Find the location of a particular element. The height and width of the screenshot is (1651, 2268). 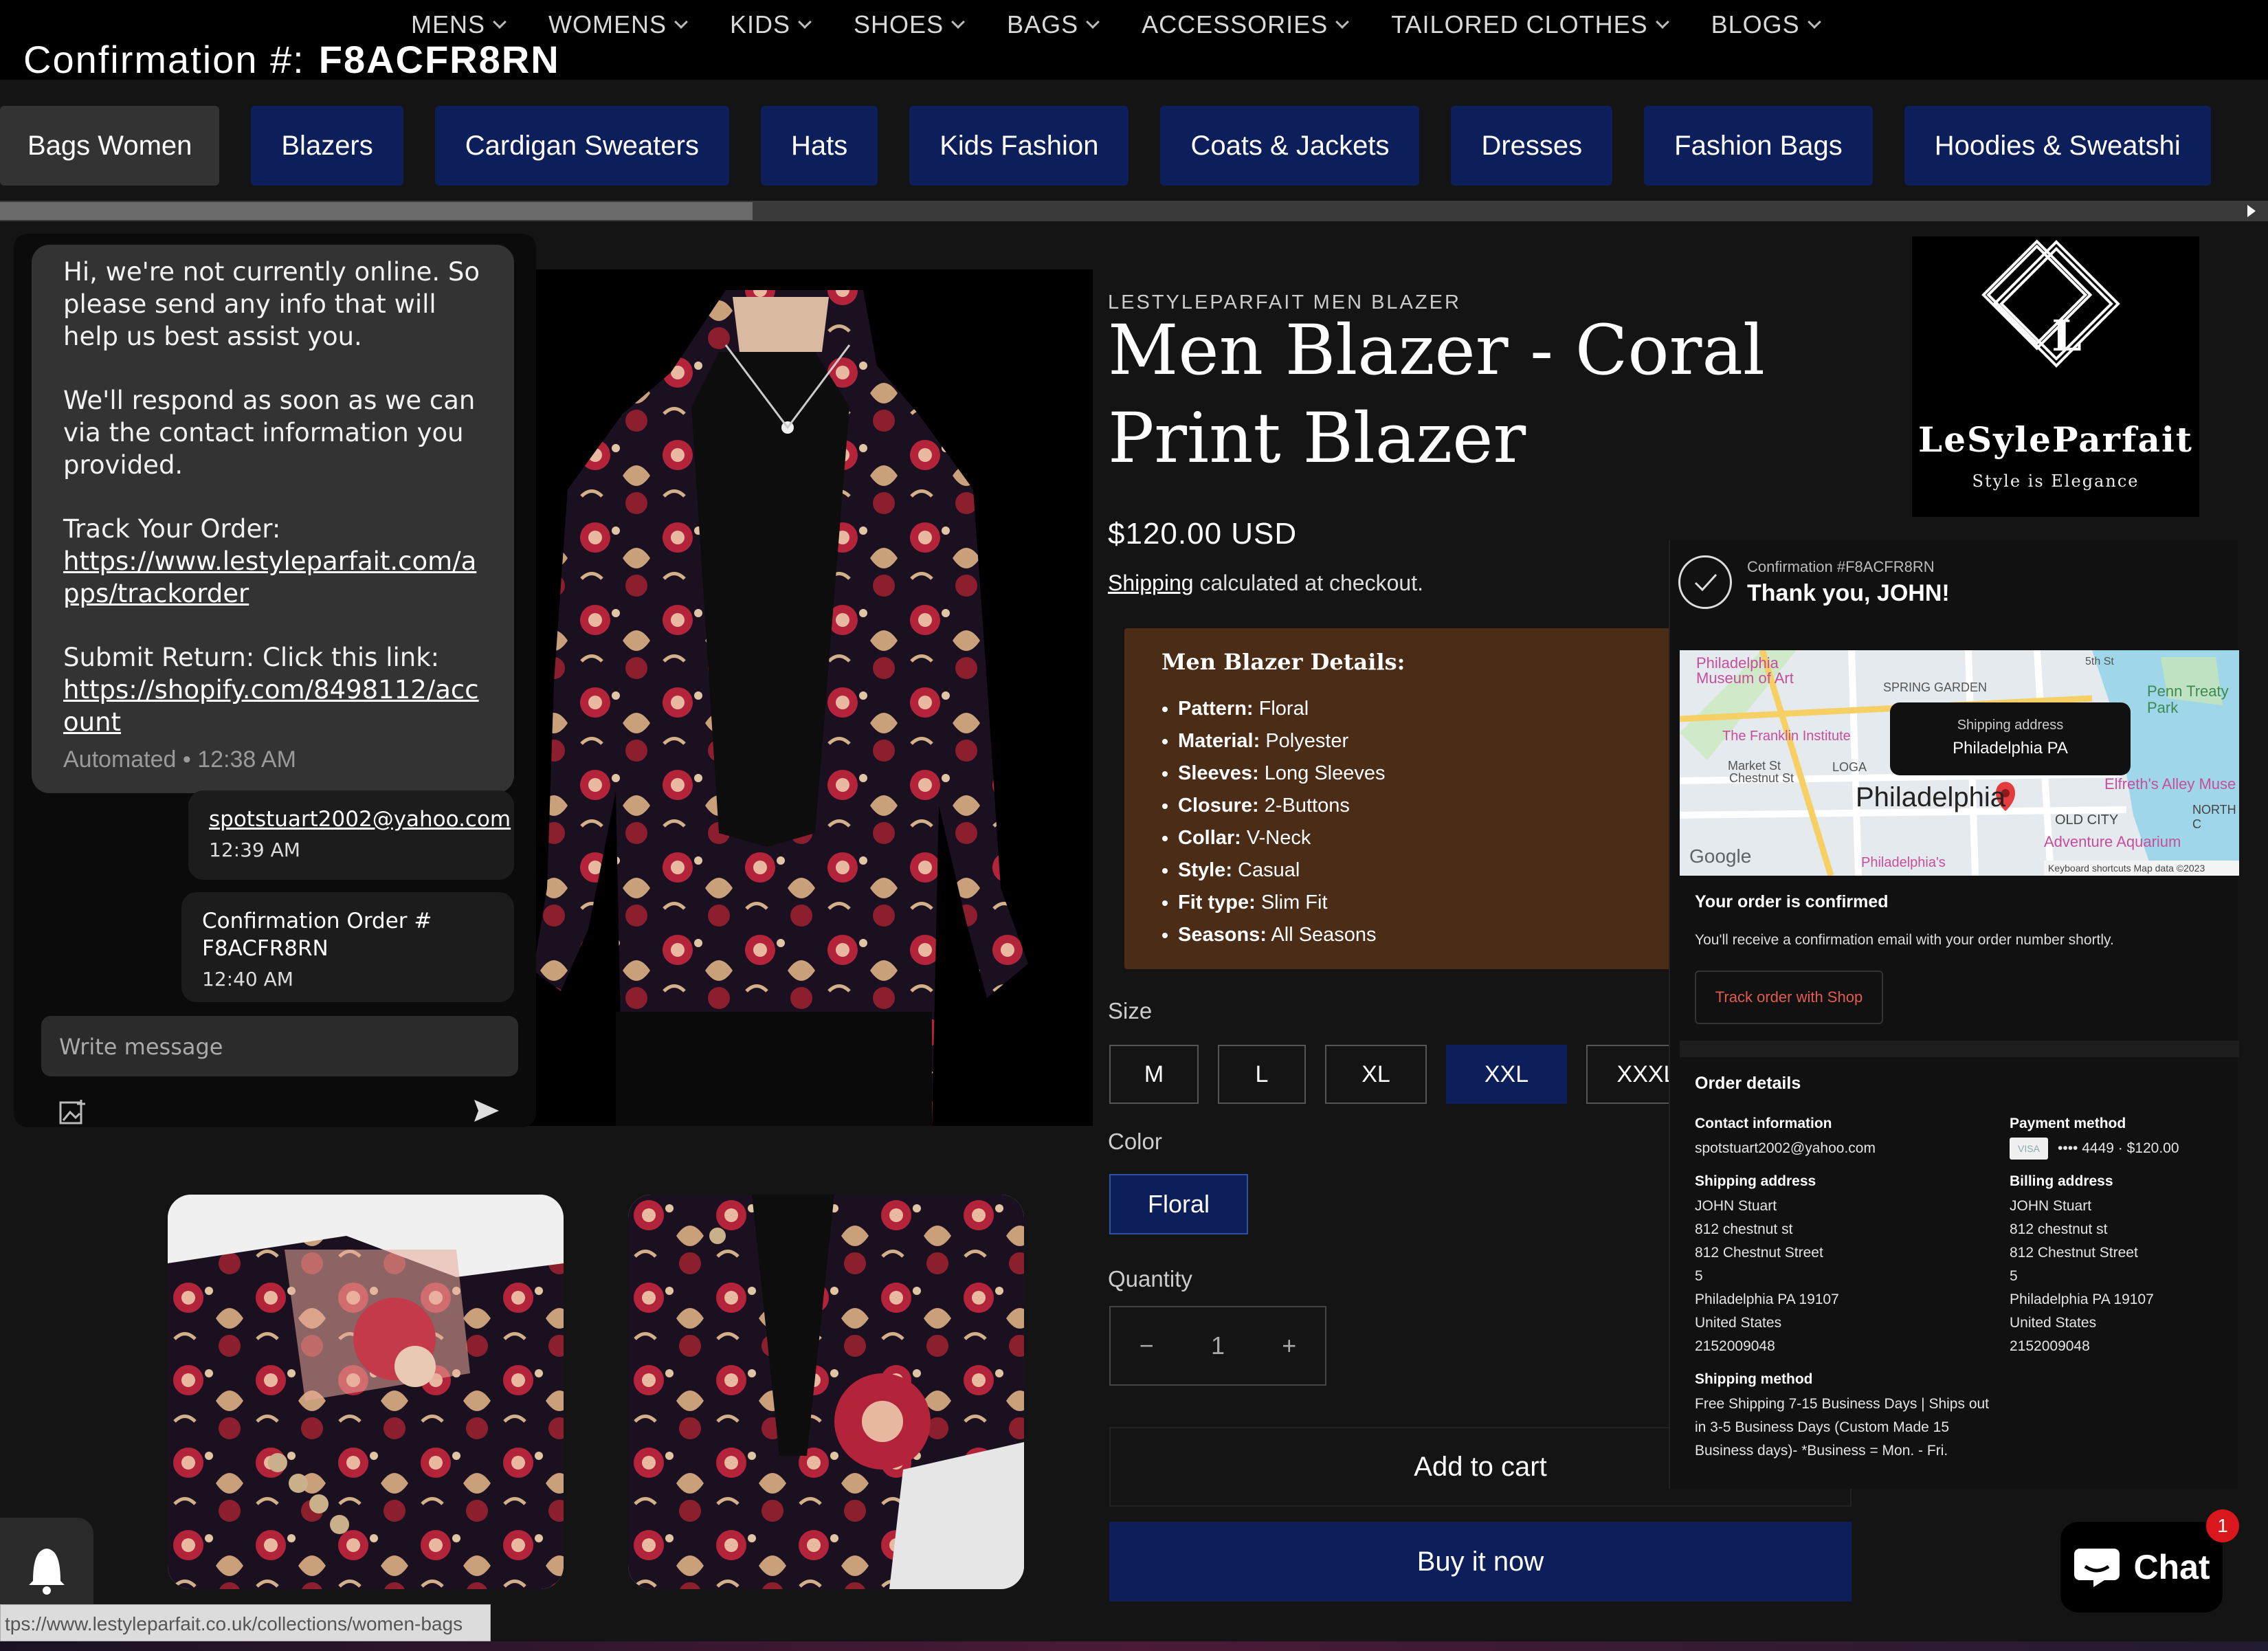

size-options: M L XL XXL XXXL is located at coordinates (1408, 1074).